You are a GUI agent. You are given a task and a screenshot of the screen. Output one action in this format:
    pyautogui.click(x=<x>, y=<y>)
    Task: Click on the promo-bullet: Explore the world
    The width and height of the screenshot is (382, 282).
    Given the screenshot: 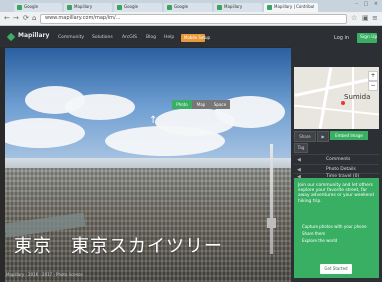 What is the action you would take?
    pyautogui.click(x=320, y=240)
    